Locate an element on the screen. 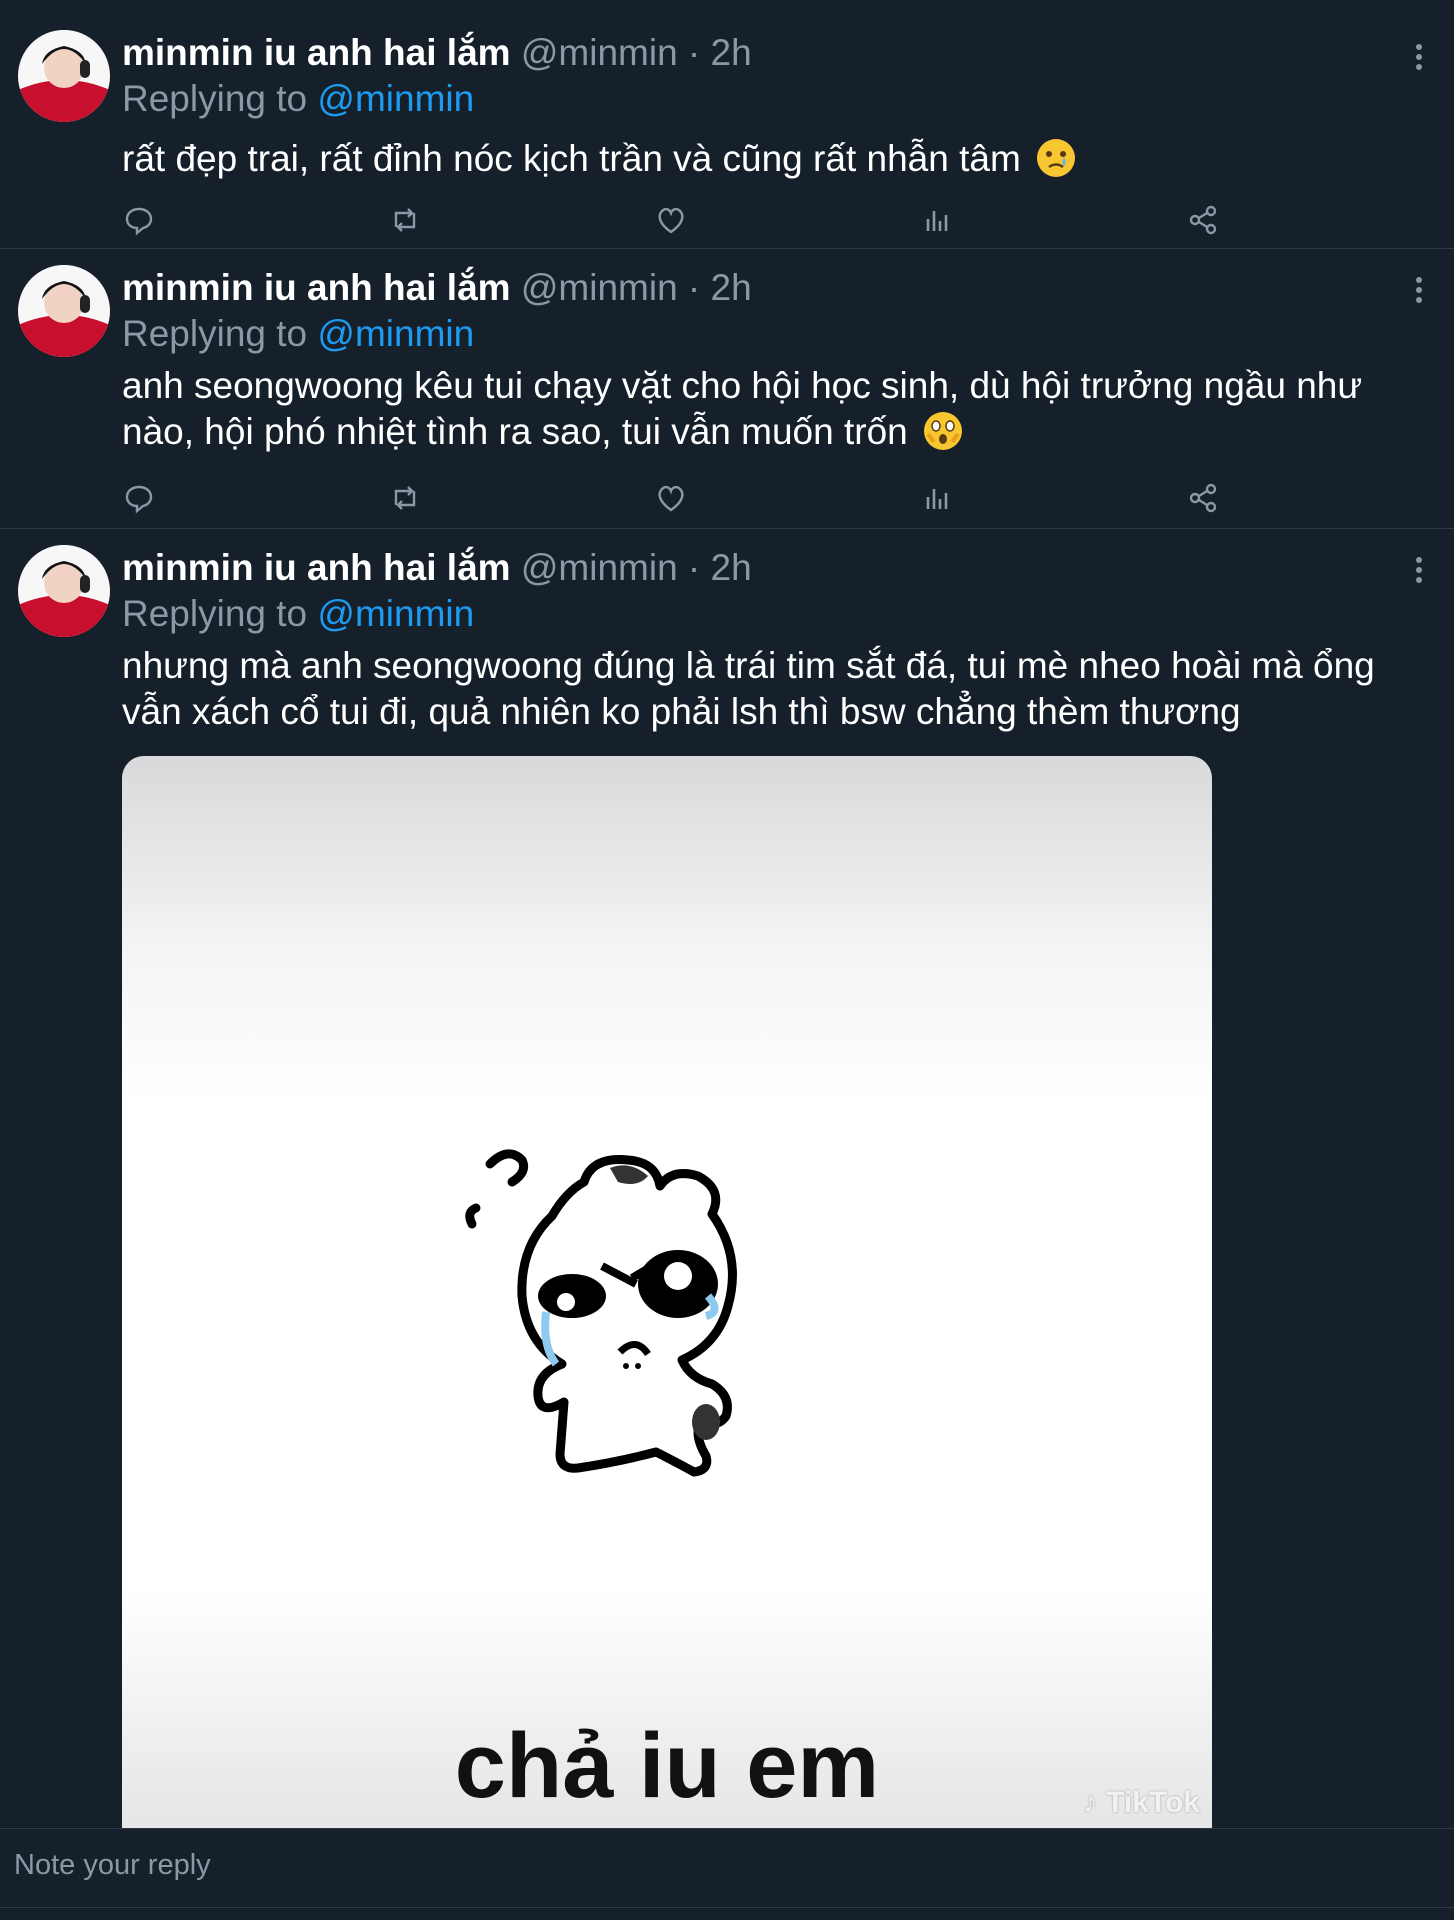 The image size is (1454, 1920). tiktok-watermark-text: TikTok is located at coordinates (1153, 1802).